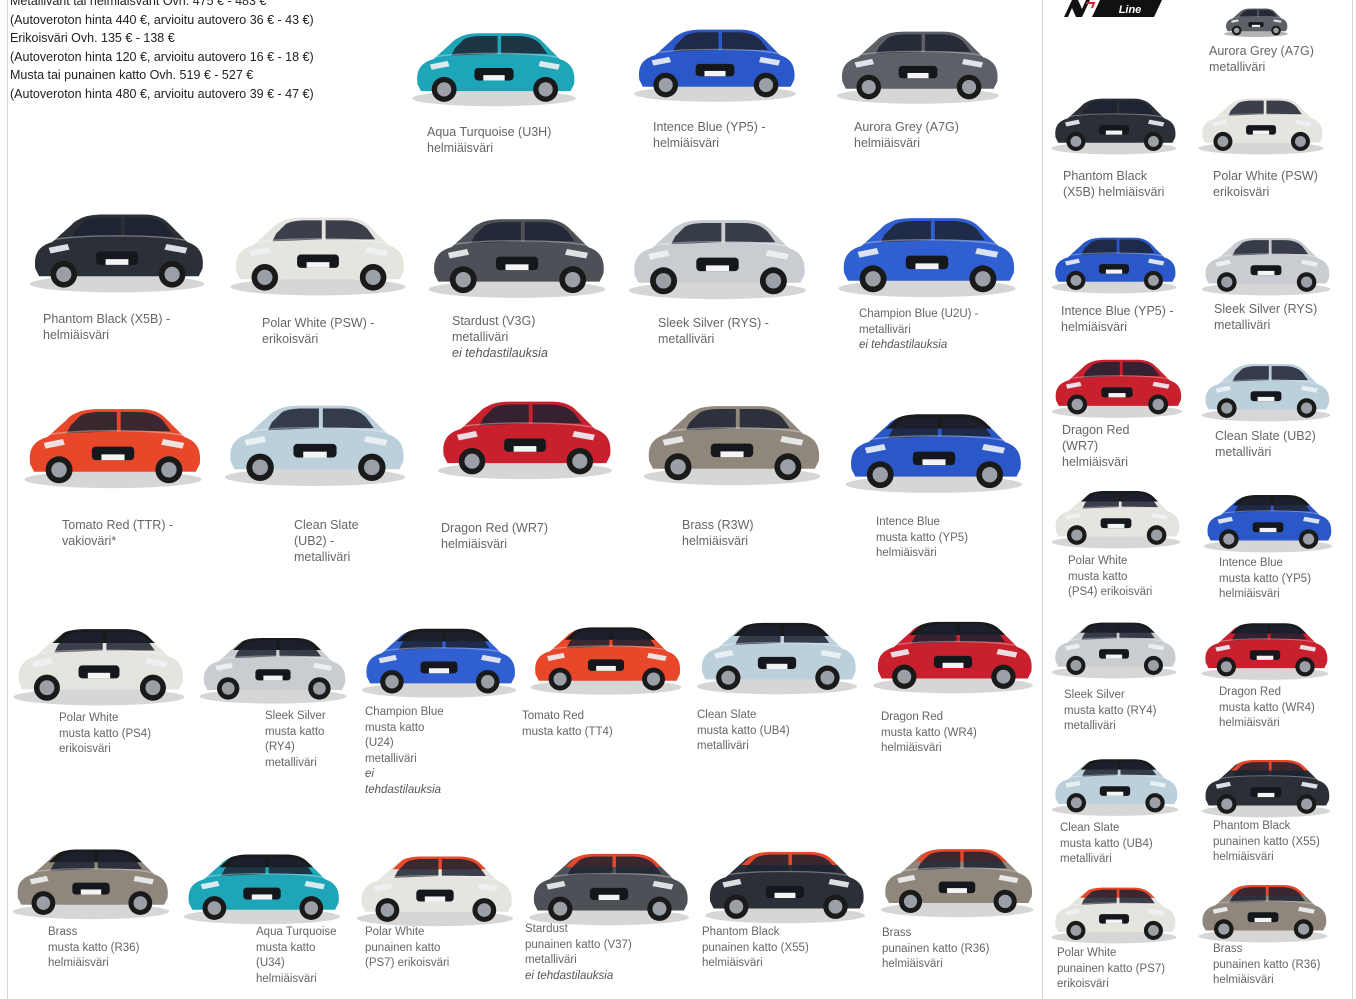 The image size is (1356, 999). Describe the element at coordinates (1266, 317) in the screenshot. I see `car-color-label: Sleek Silver (RYS) metalliväri` at that location.